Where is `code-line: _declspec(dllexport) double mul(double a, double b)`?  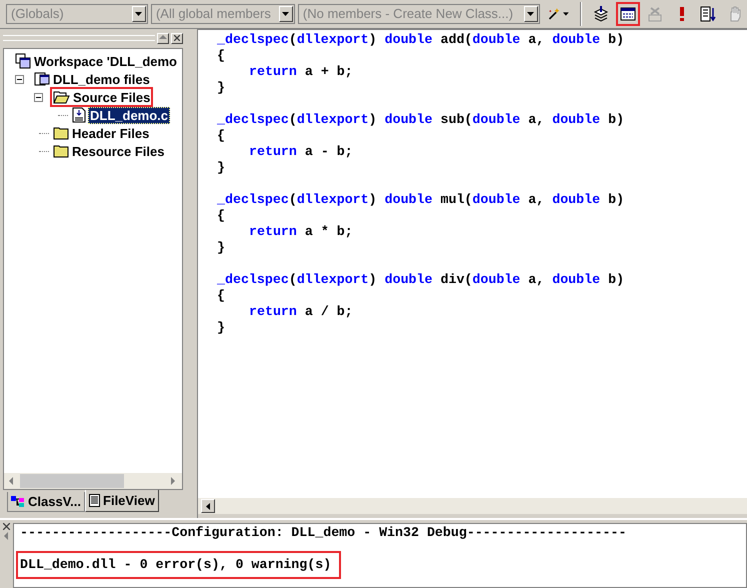
code-line: _declspec(dllexport) double mul(double a, double b) is located at coordinates (420, 200).